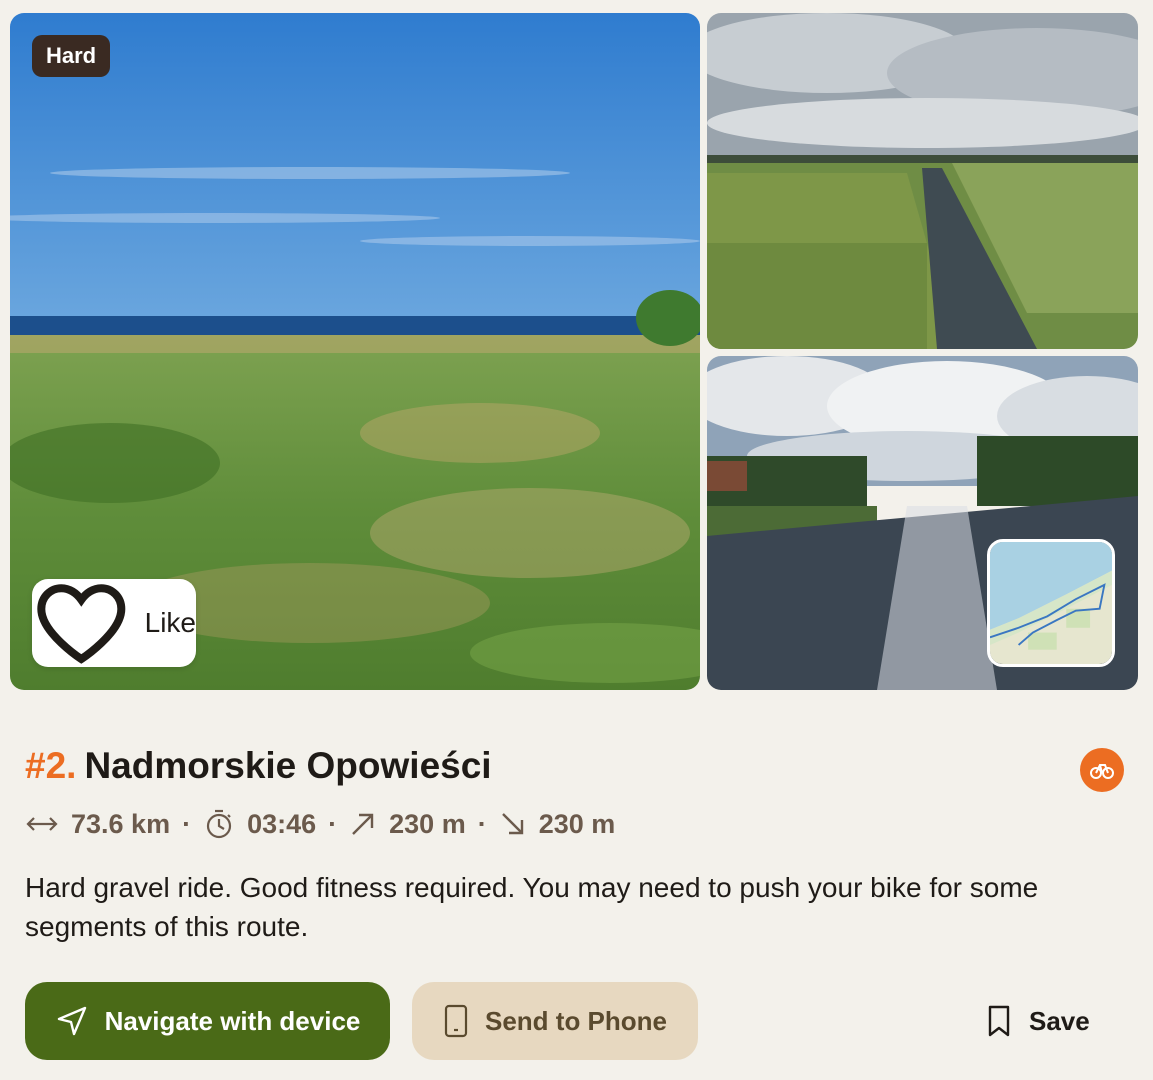 The width and height of the screenshot is (1153, 1080). I want to click on navigate-with-device-button: Navigate with device, so click(207, 1021).